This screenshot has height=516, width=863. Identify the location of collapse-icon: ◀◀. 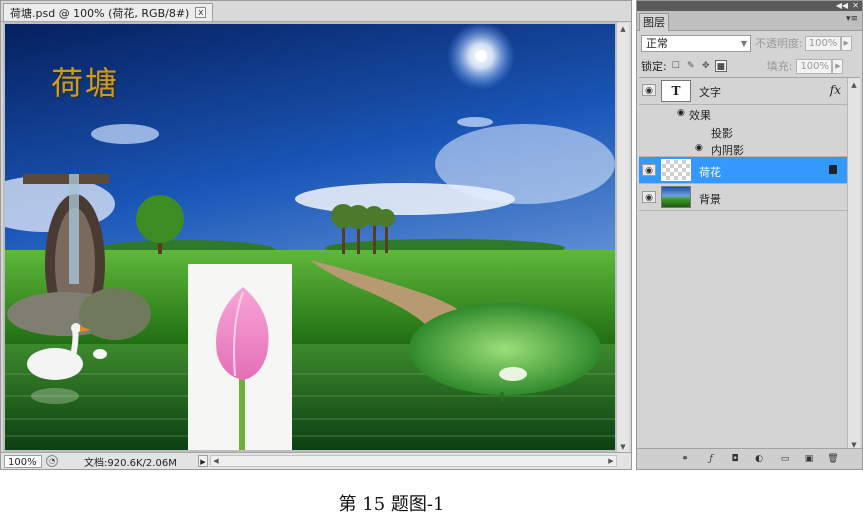
(842, 6).